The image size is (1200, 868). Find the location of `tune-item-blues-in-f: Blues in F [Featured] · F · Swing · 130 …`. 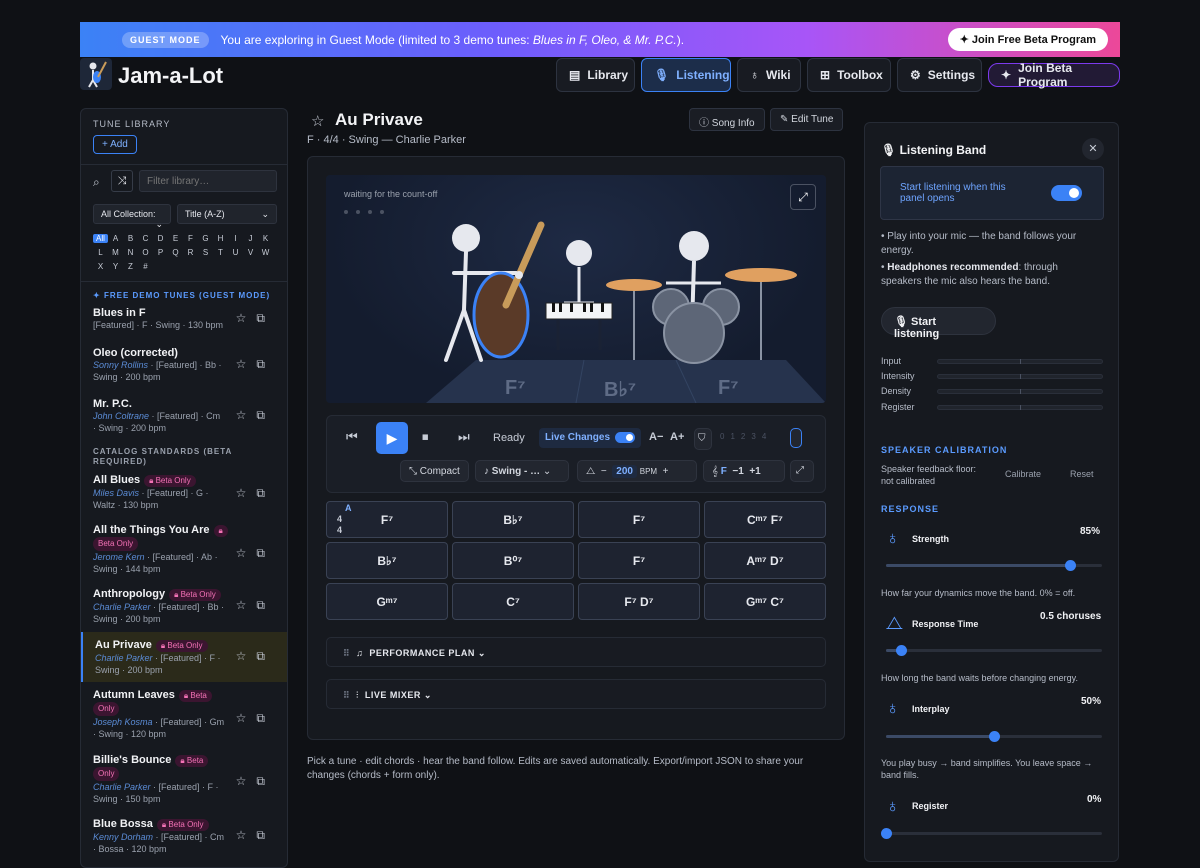

tune-item-blues-in-f: Blues in F [Featured] · F · Swing · 130 … is located at coordinates (184, 325).